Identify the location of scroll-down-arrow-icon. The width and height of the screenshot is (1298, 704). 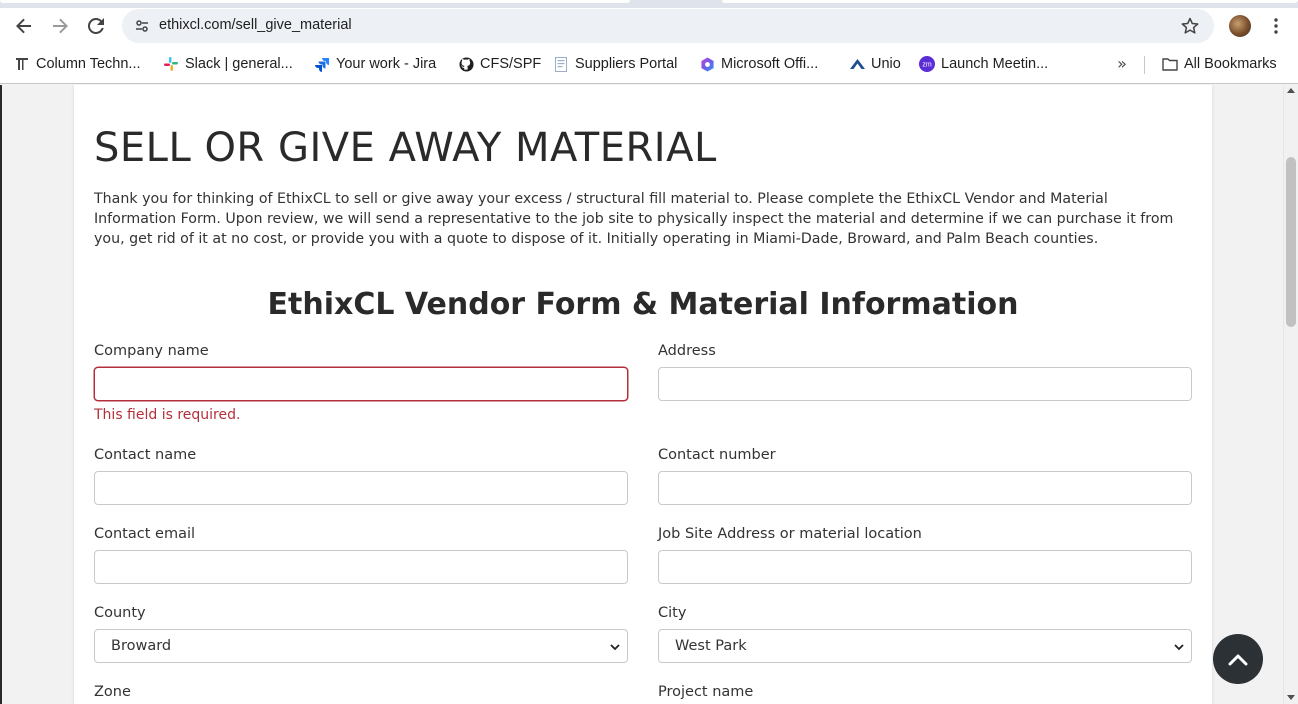
(1291, 697).